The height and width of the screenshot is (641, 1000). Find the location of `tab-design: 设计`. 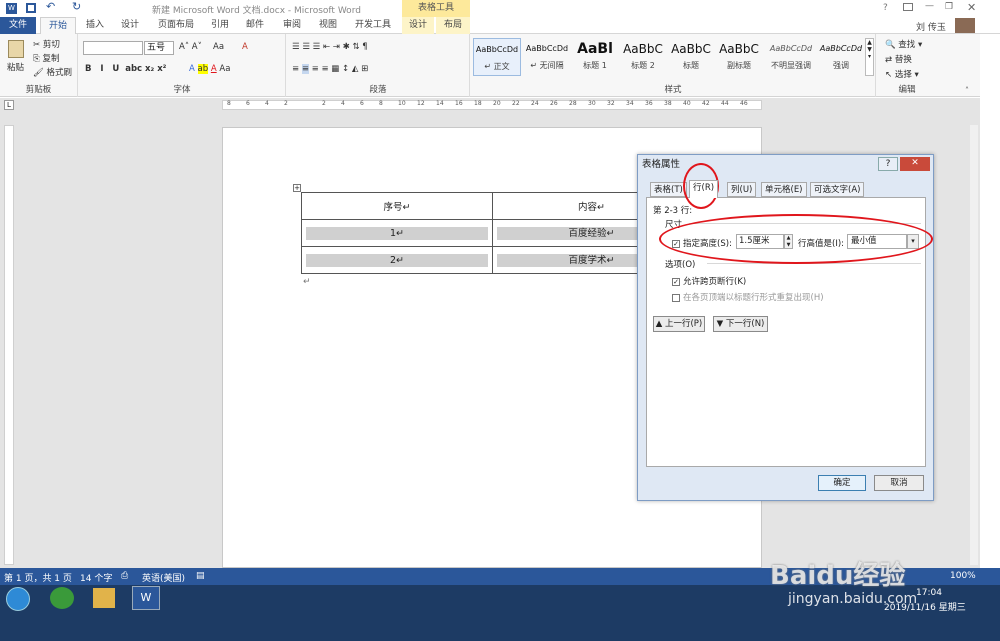

tab-design: 设计 is located at coordinates (130, 25).